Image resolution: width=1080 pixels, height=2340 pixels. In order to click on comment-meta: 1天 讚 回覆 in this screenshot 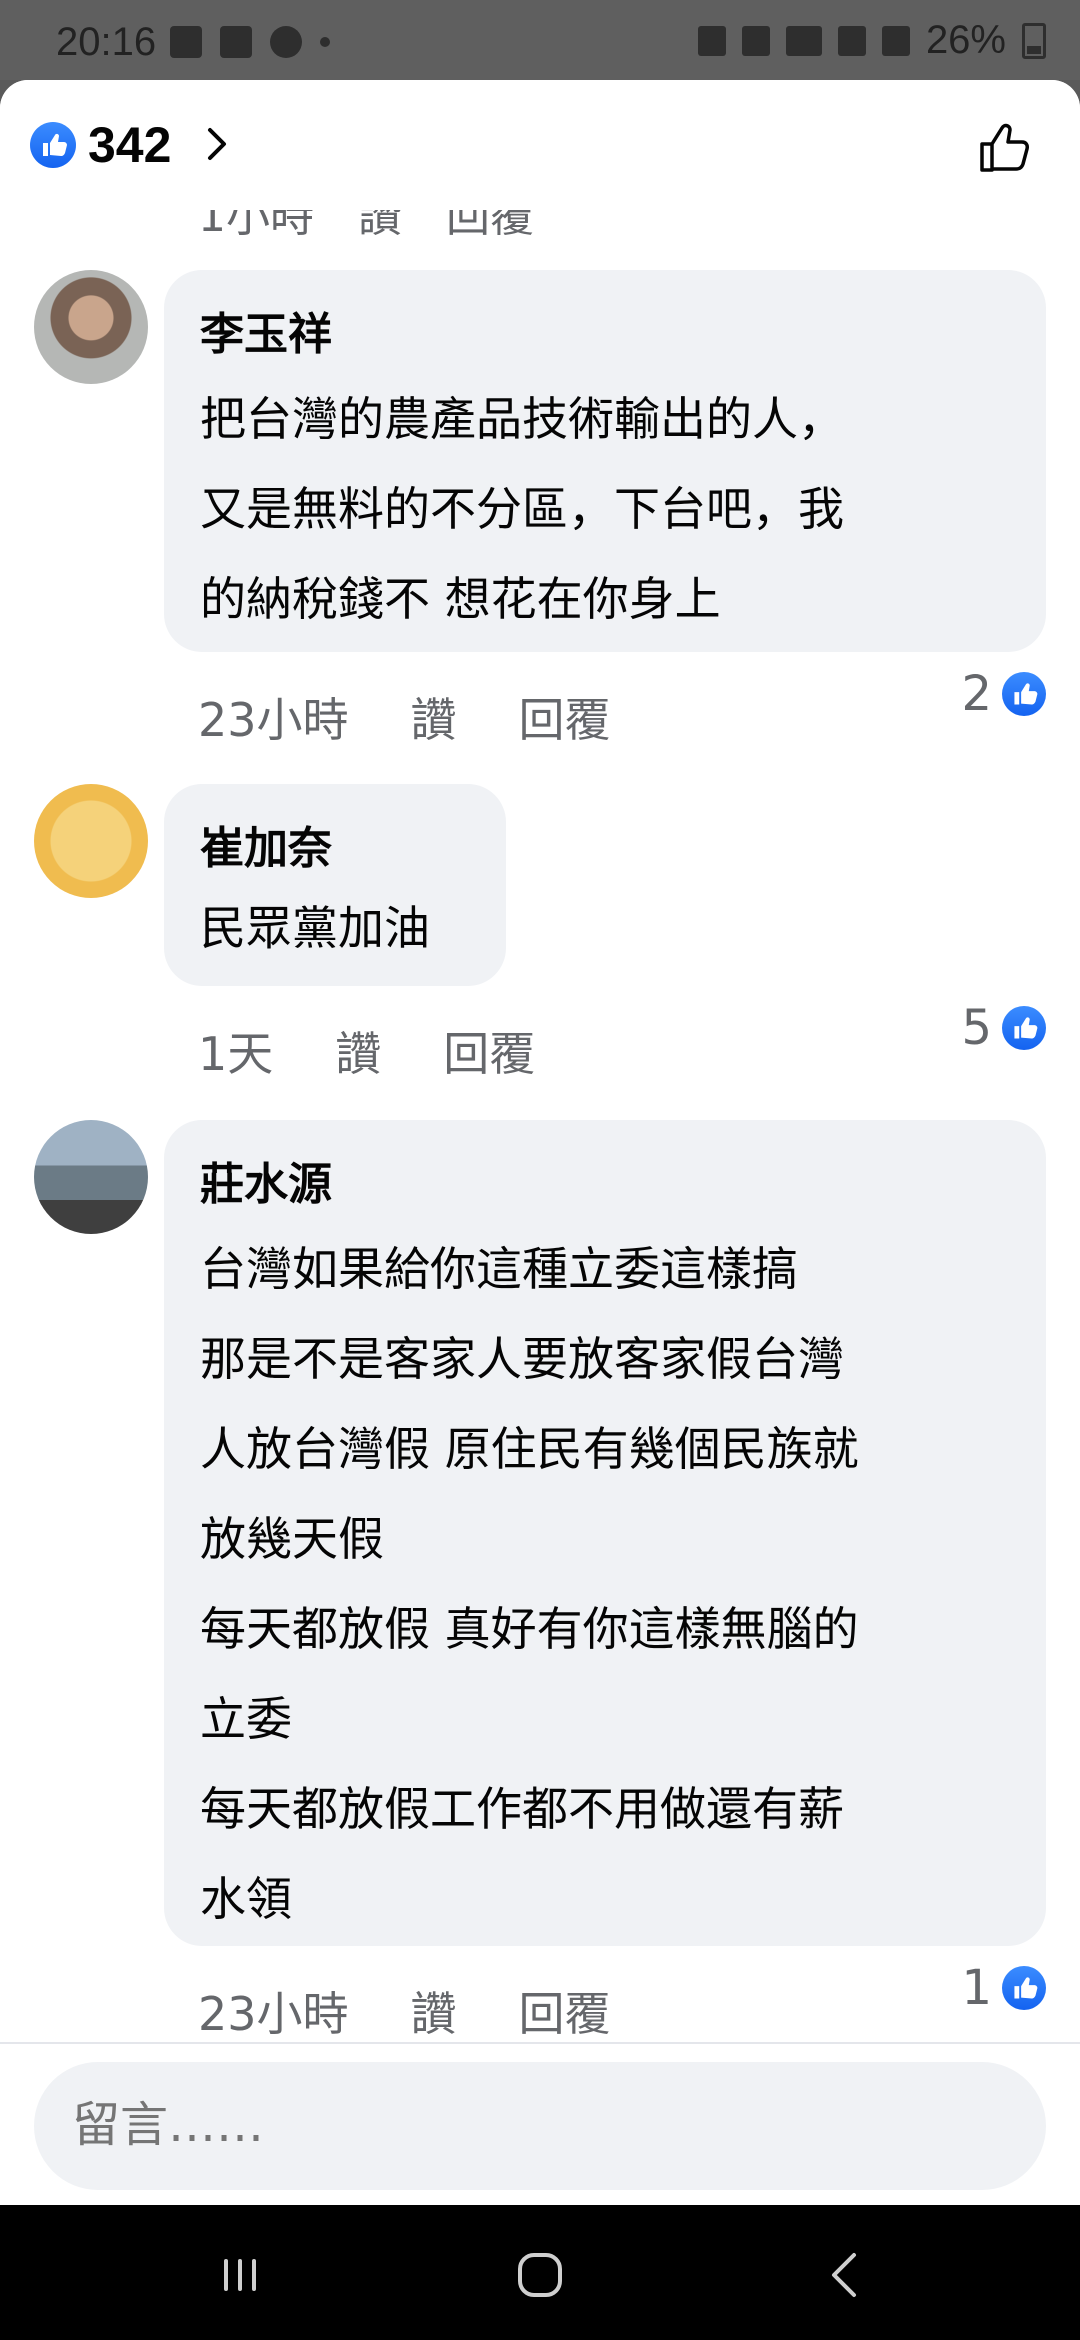, I will do `click(366, 1051)`.